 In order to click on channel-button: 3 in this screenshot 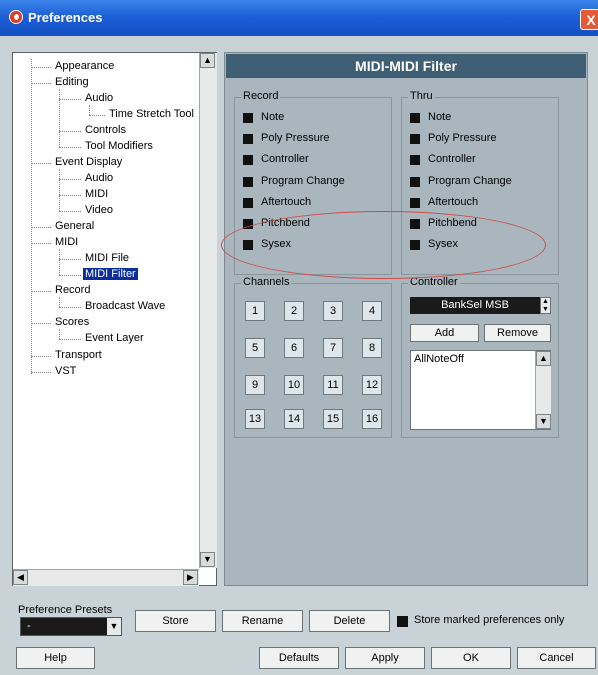, I will do `click(333, 311)`.